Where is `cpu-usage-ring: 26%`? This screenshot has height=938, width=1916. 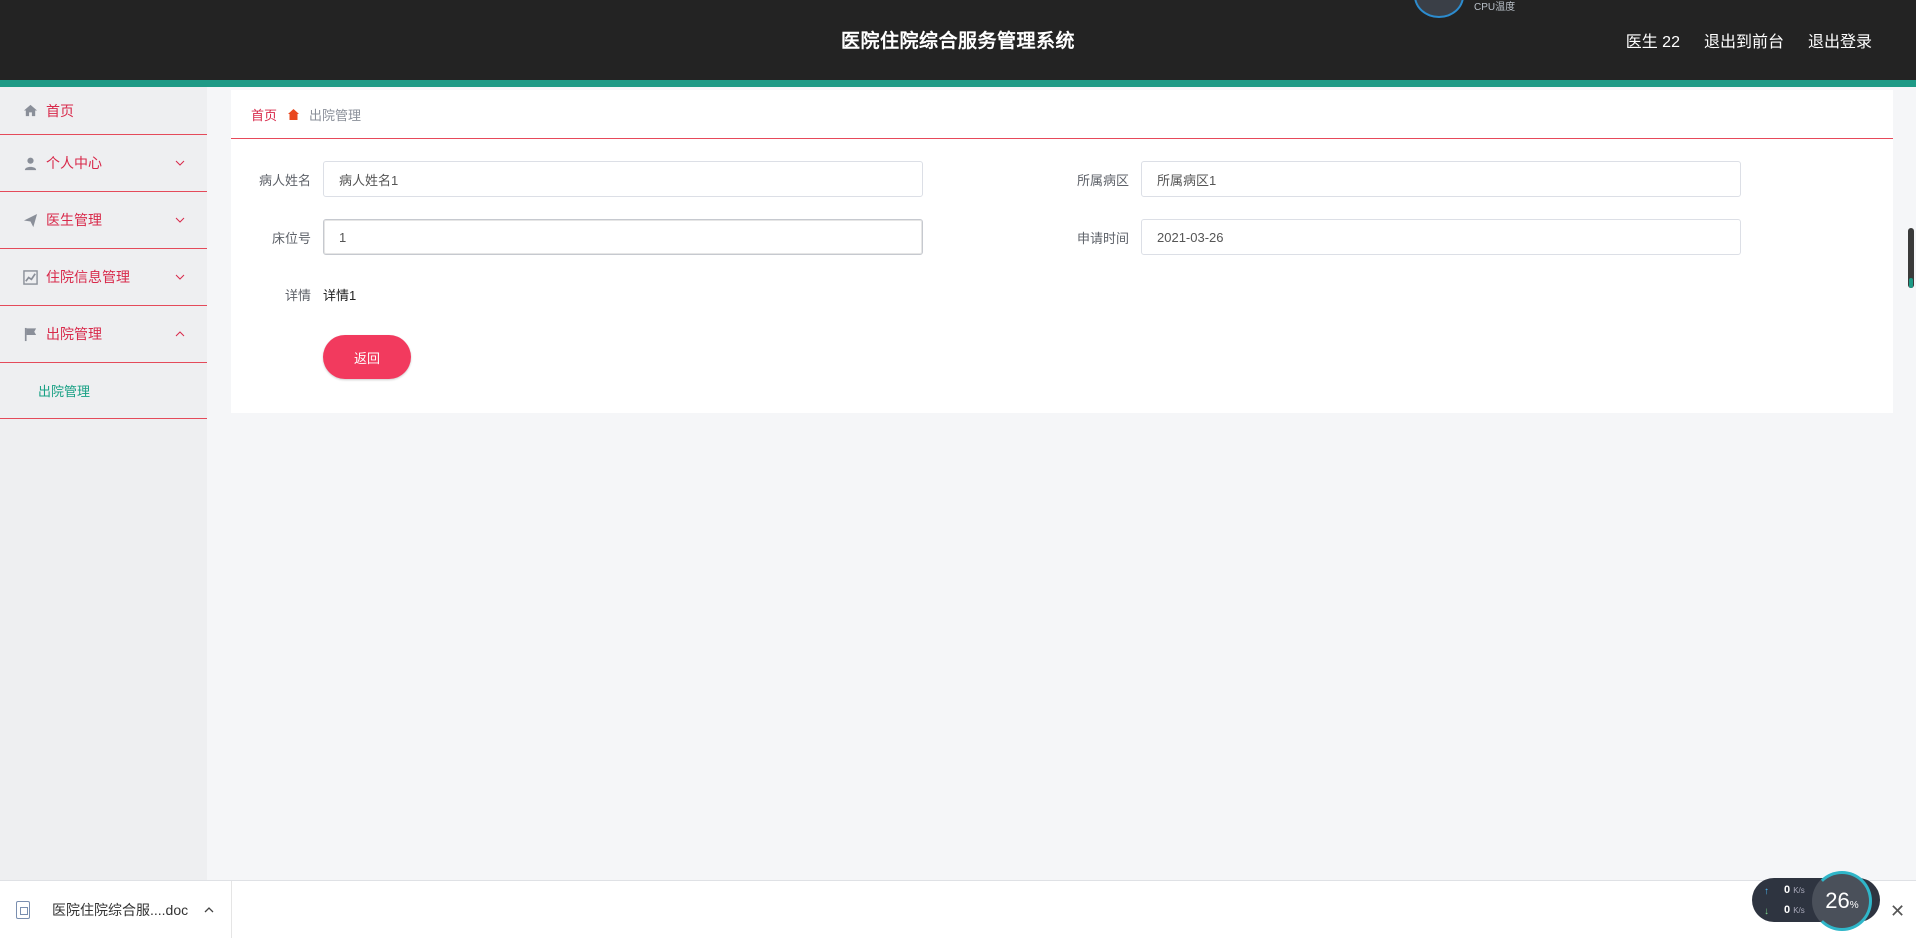 cpu-usage-ring: 26% is located at coordinates (1842, 901).